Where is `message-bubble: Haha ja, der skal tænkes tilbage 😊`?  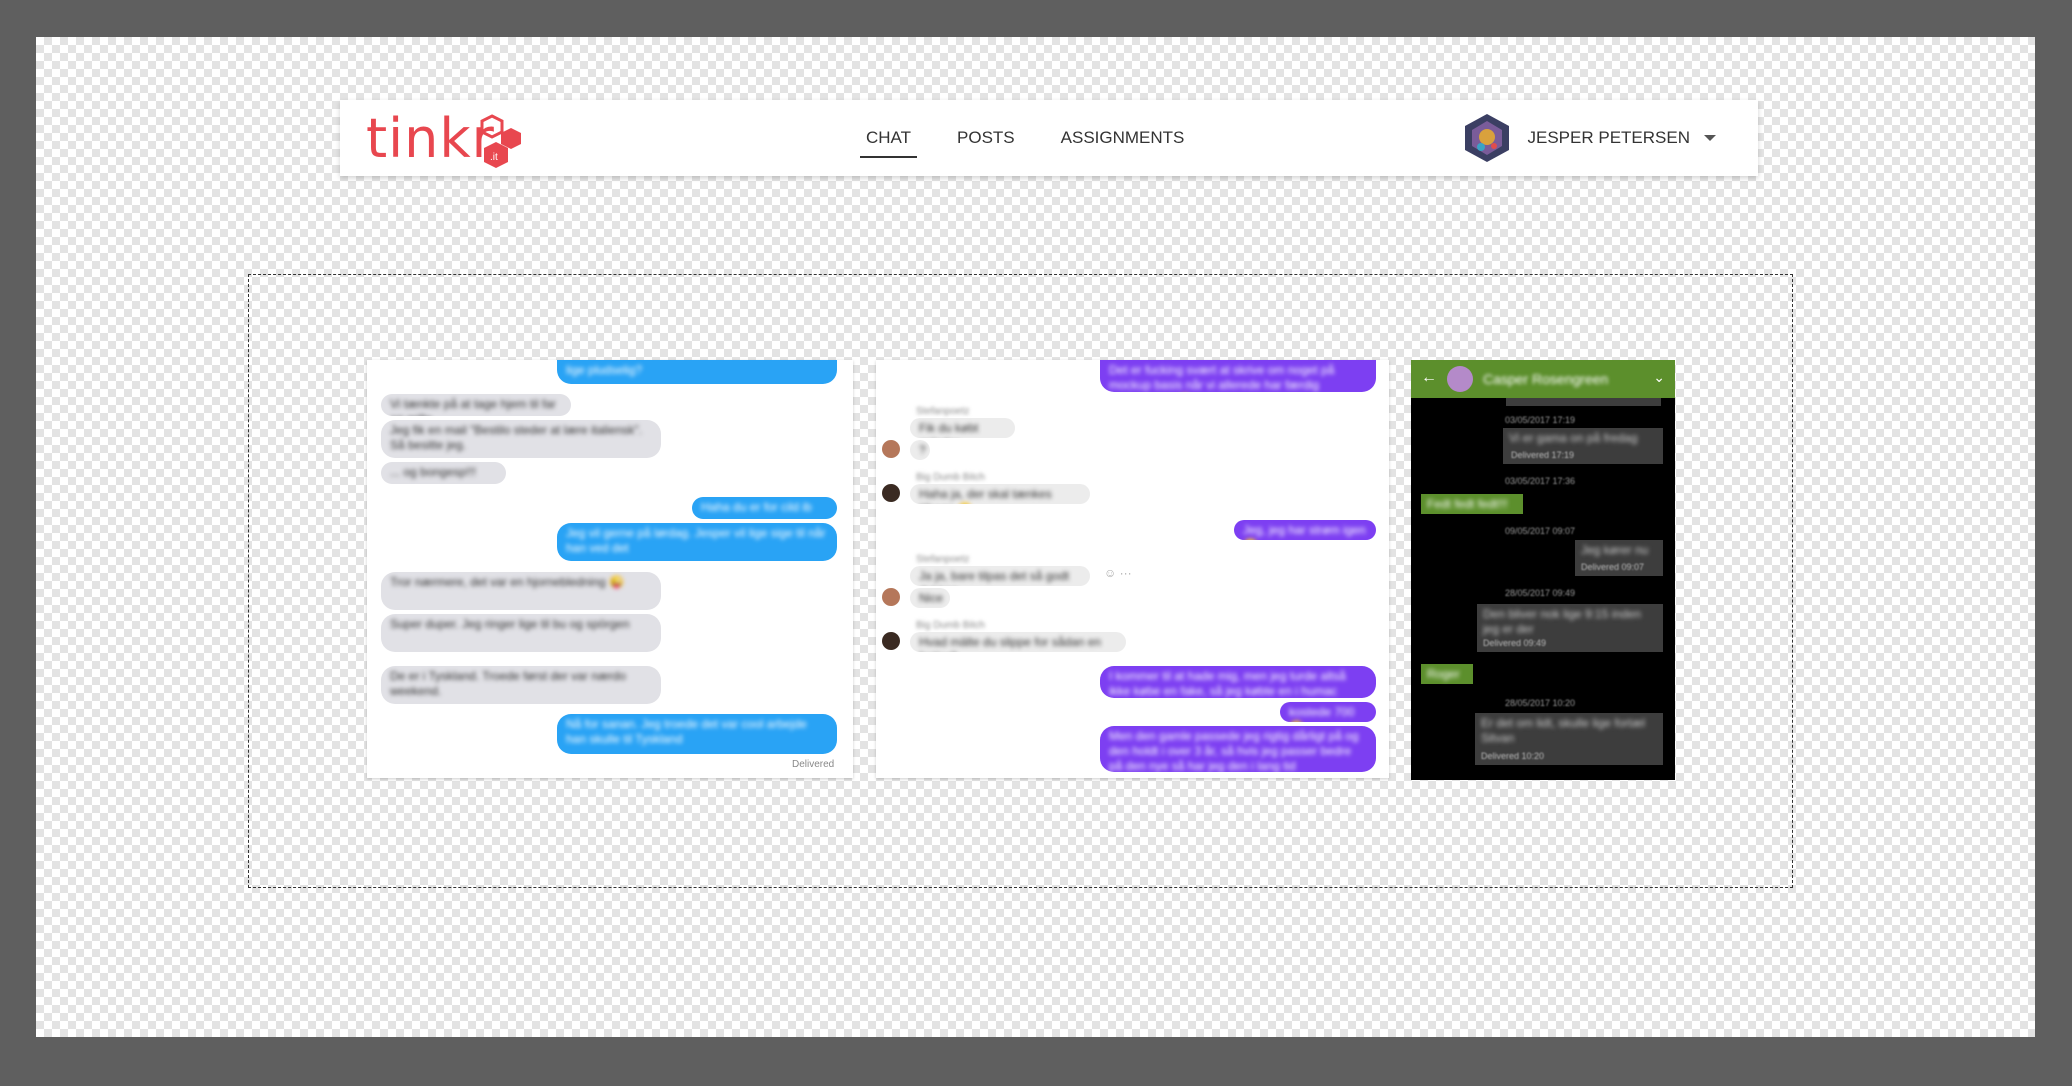 message-bubble: Haha ja, der skal tænkes tilbage 😊 is located at coordinates (1000, 494).